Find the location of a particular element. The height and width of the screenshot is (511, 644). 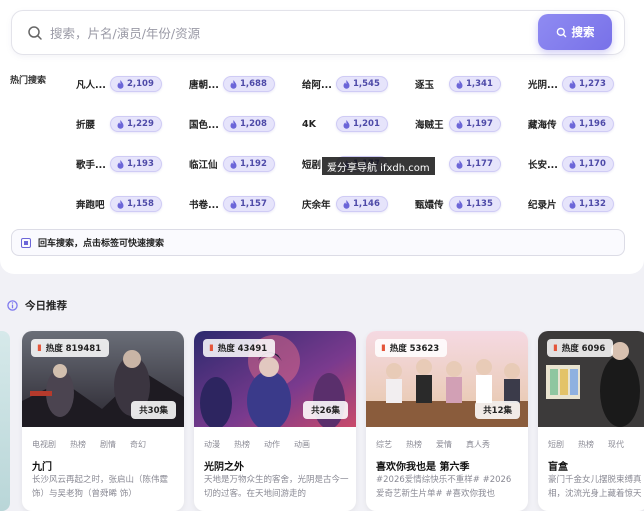

hot-tag-name: 藏海传 is located at coordinates (542, 125).